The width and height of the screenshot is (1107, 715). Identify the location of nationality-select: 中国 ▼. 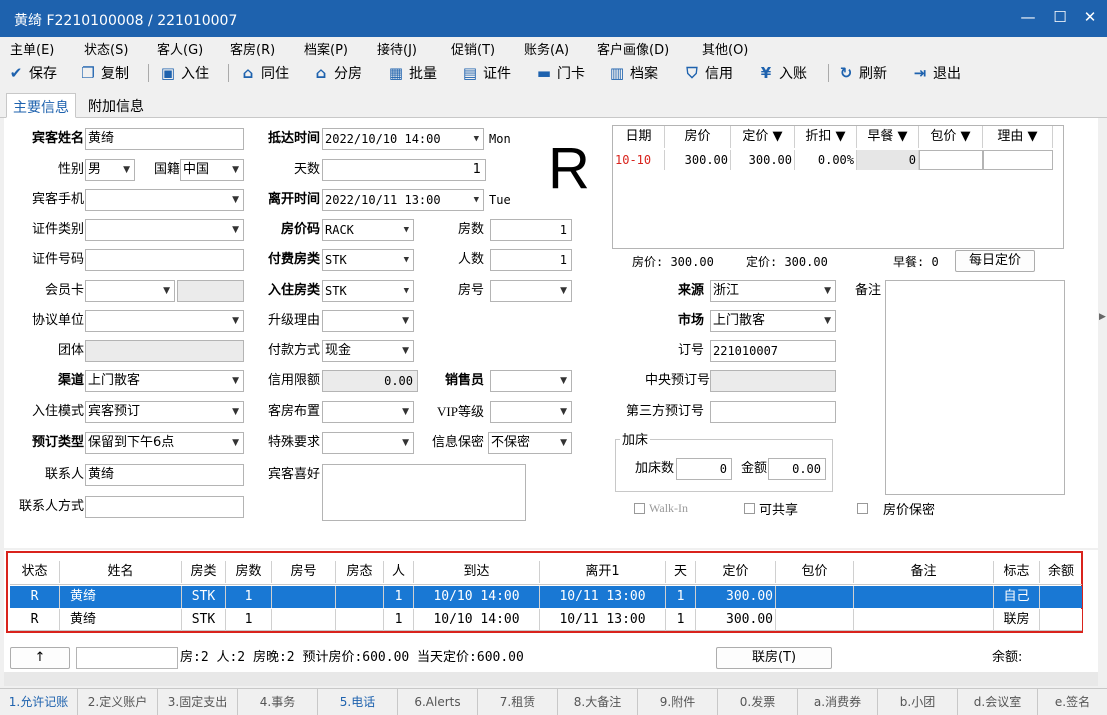
(212, 170).